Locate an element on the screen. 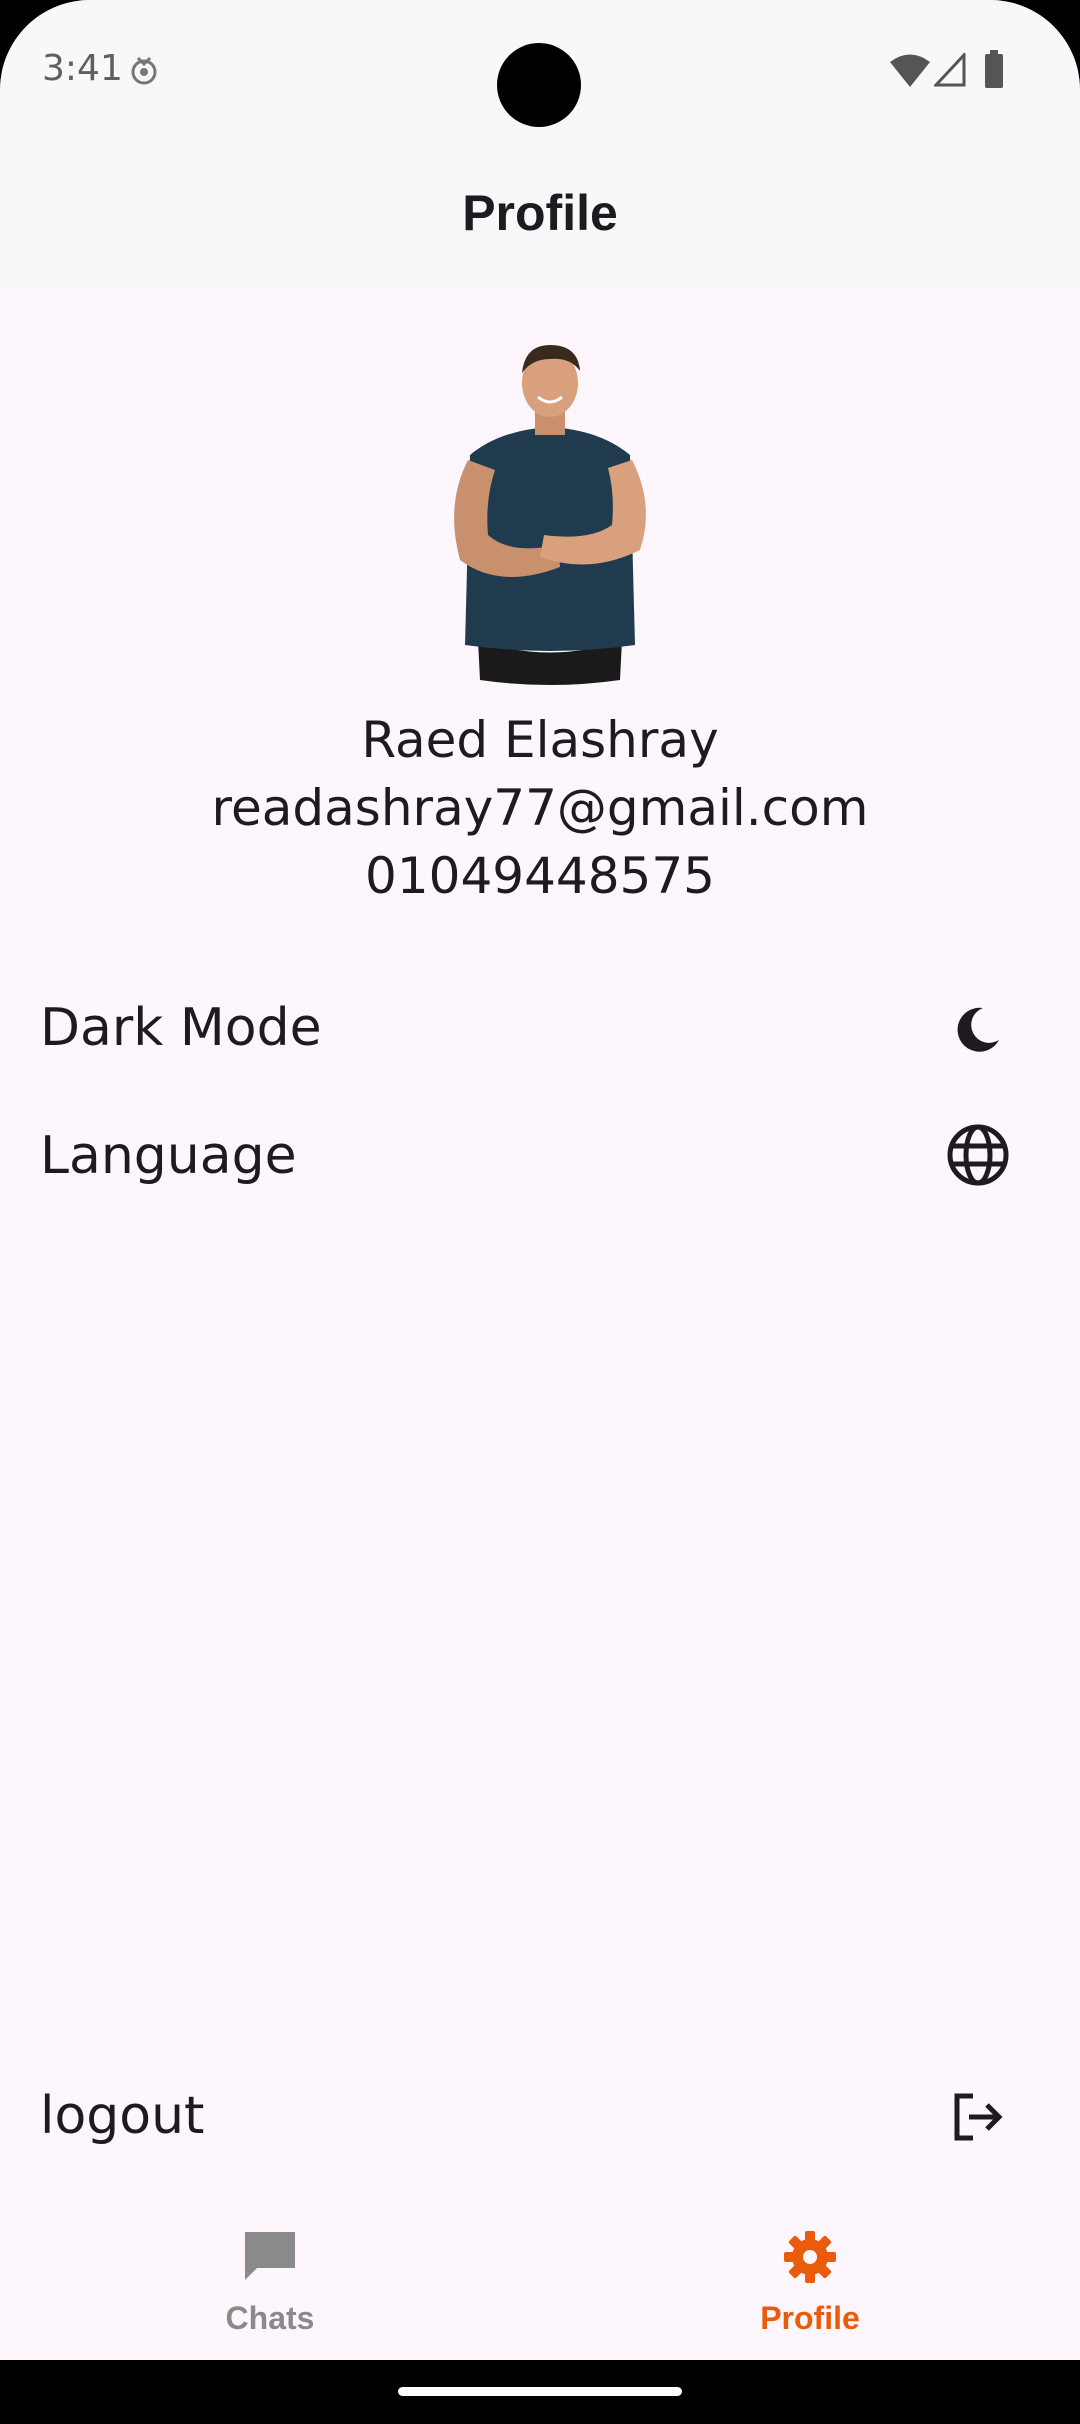  home-indicator is located at coordinates (540, 2391).